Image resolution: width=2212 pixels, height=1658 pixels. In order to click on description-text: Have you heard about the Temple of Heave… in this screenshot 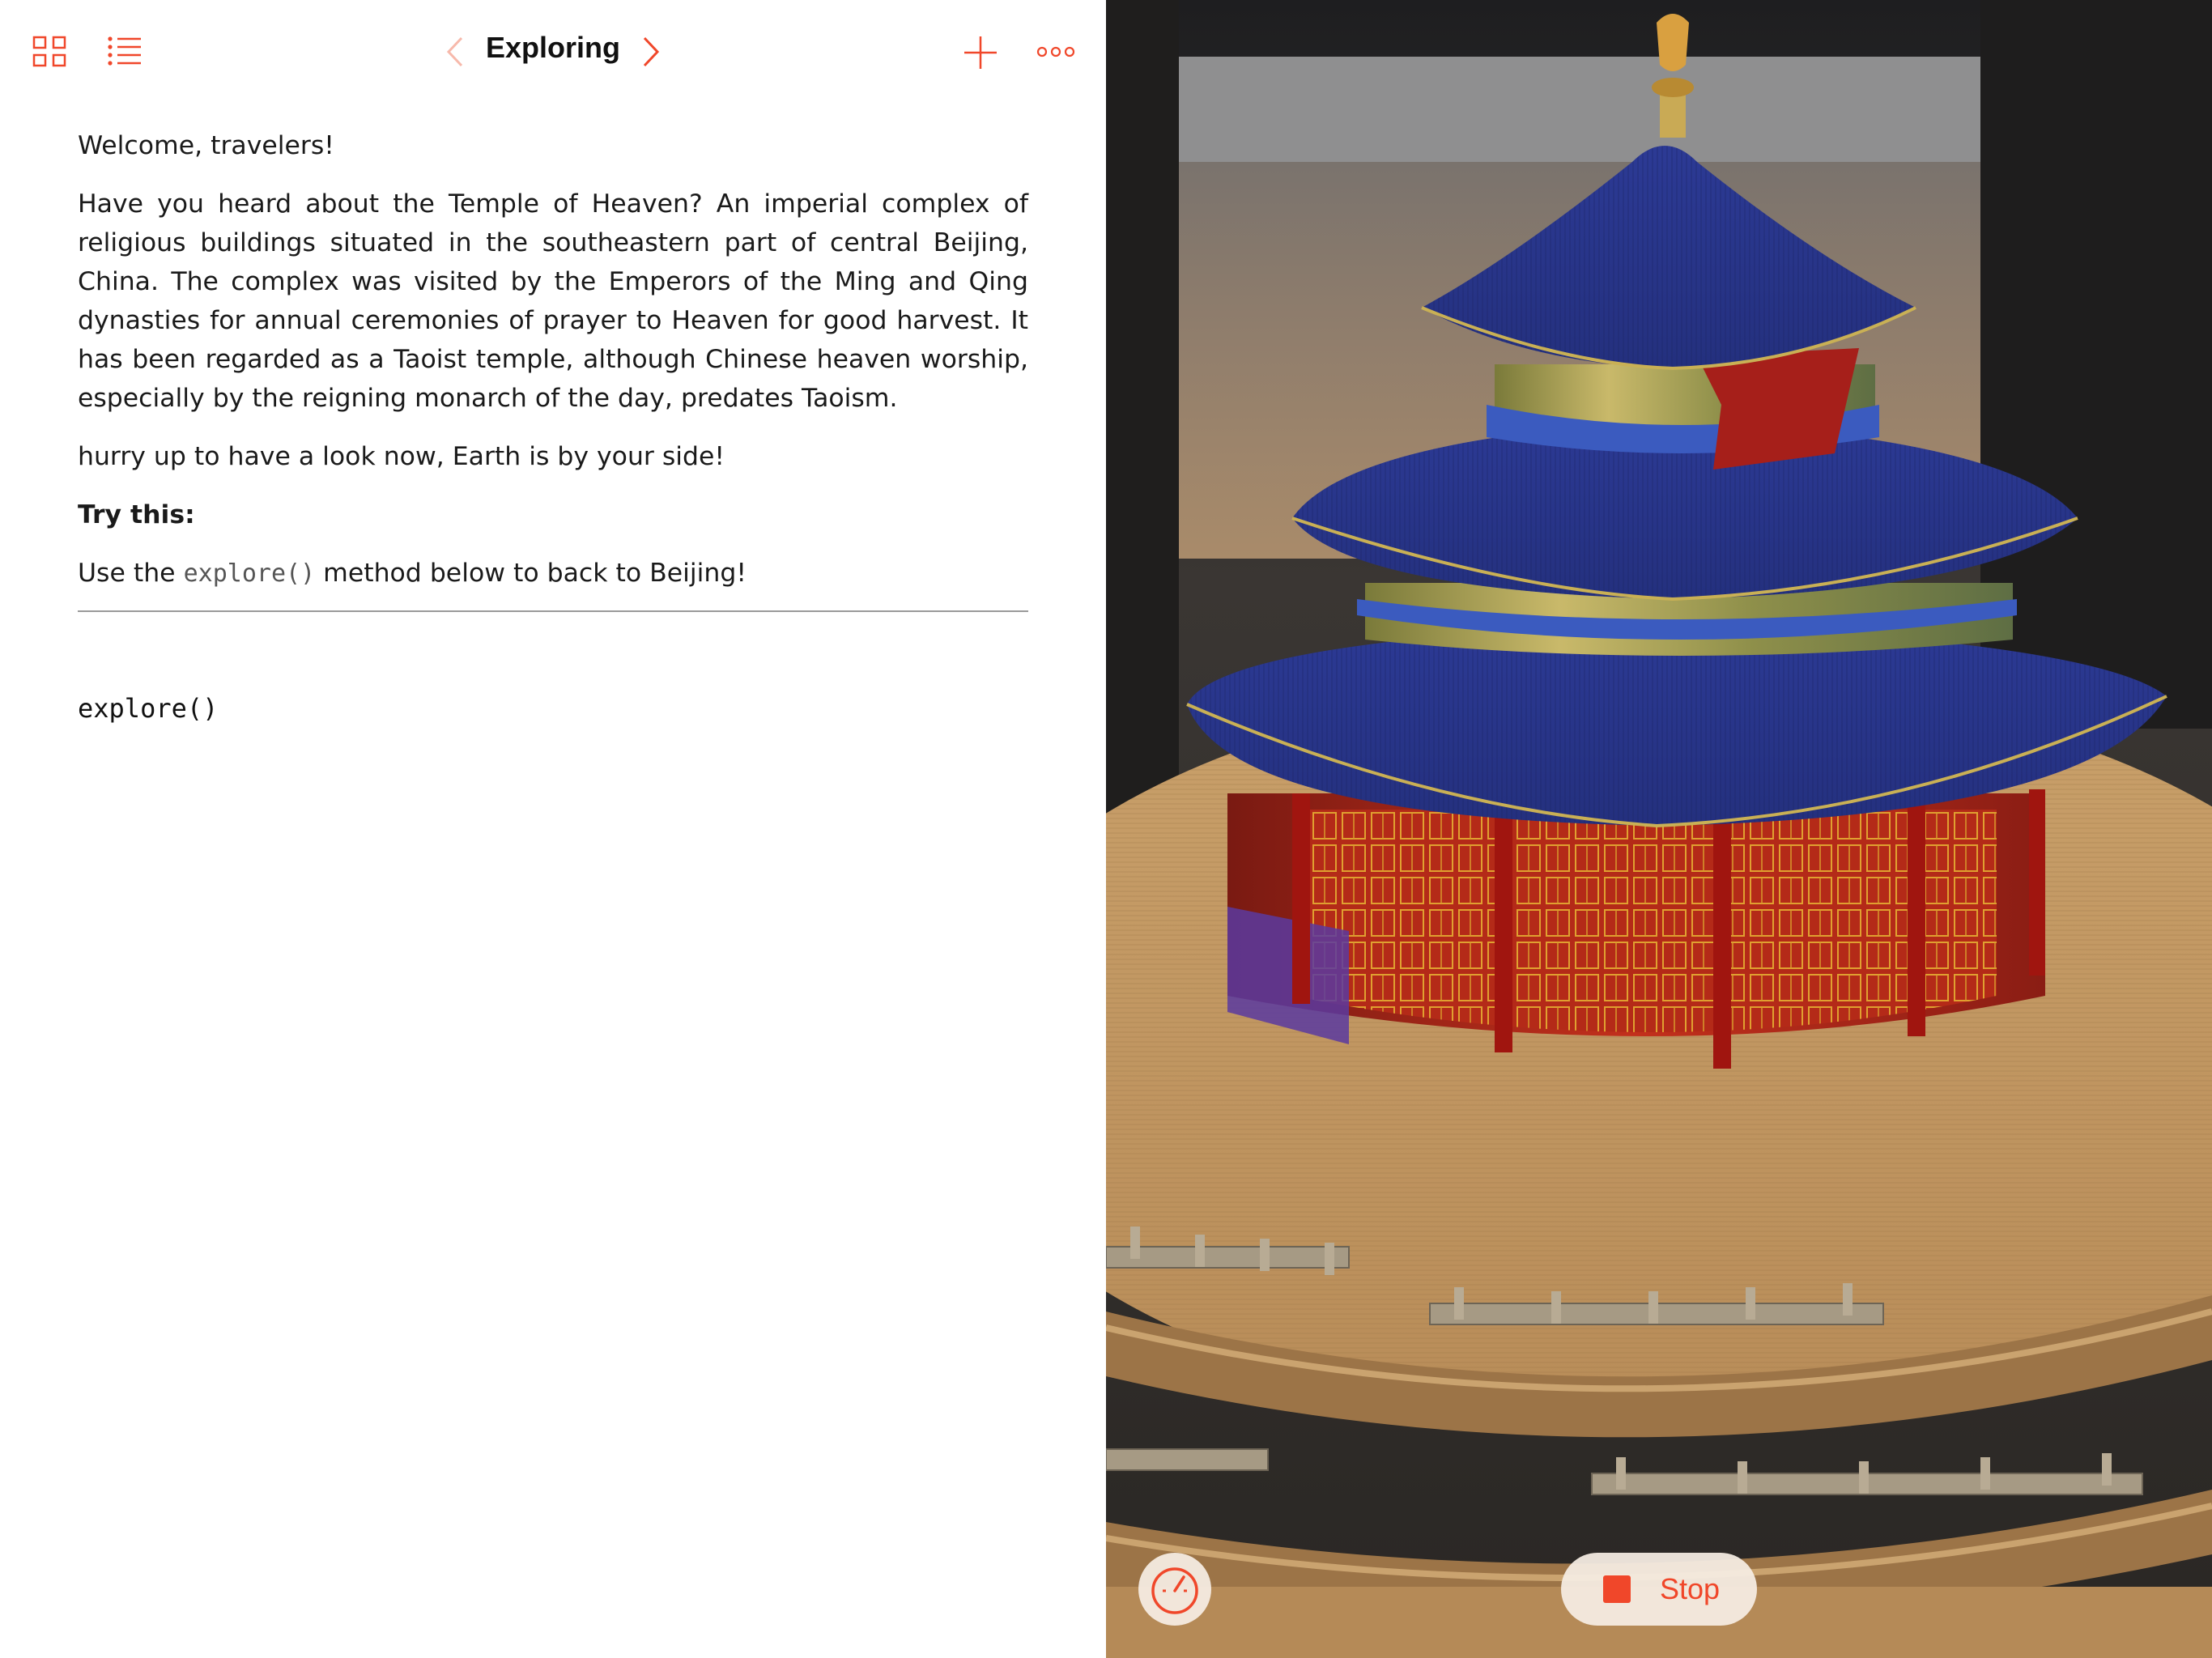, I will do `click(553, 301)`.